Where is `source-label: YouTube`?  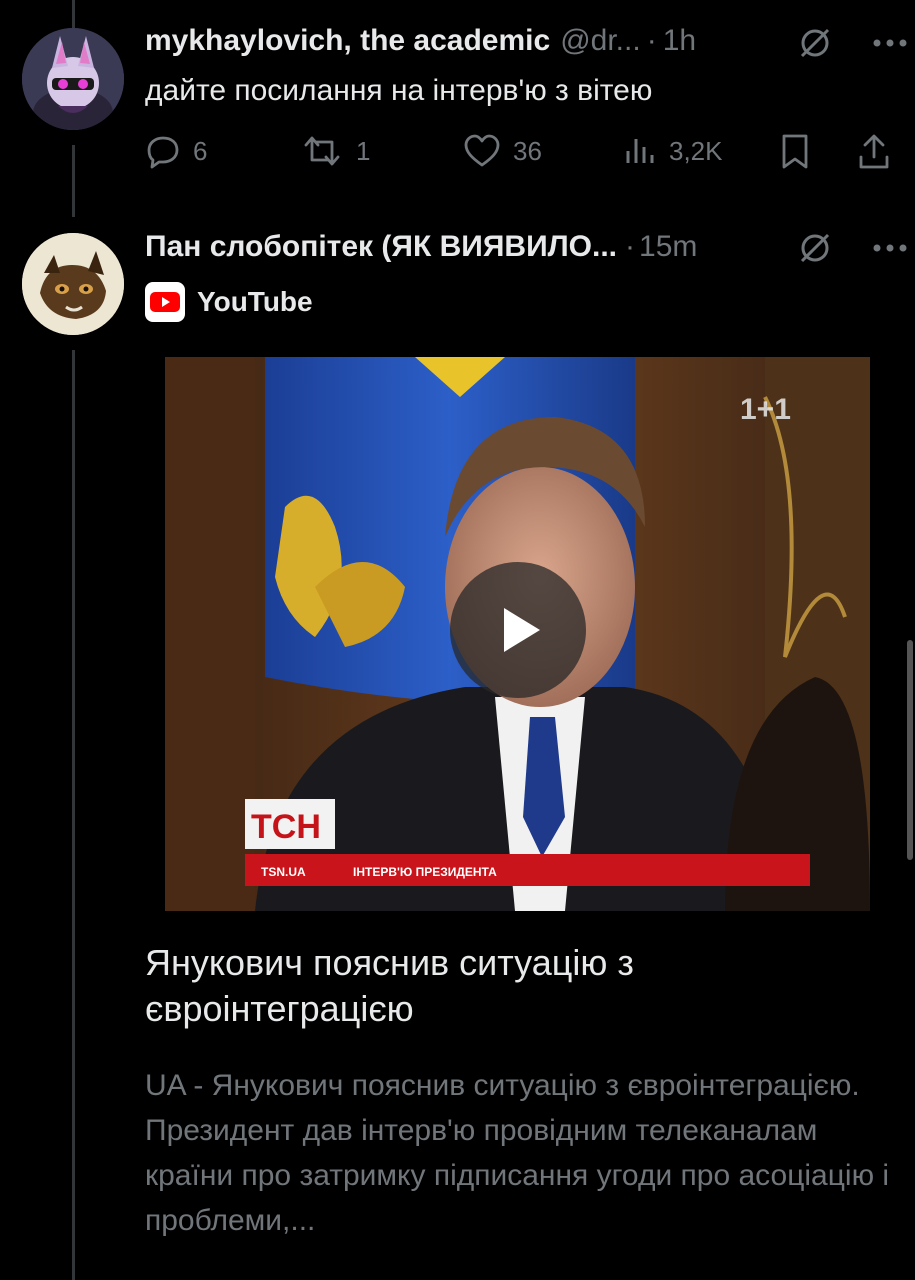 source-label: YouTube is located at coordinates (255, 301).